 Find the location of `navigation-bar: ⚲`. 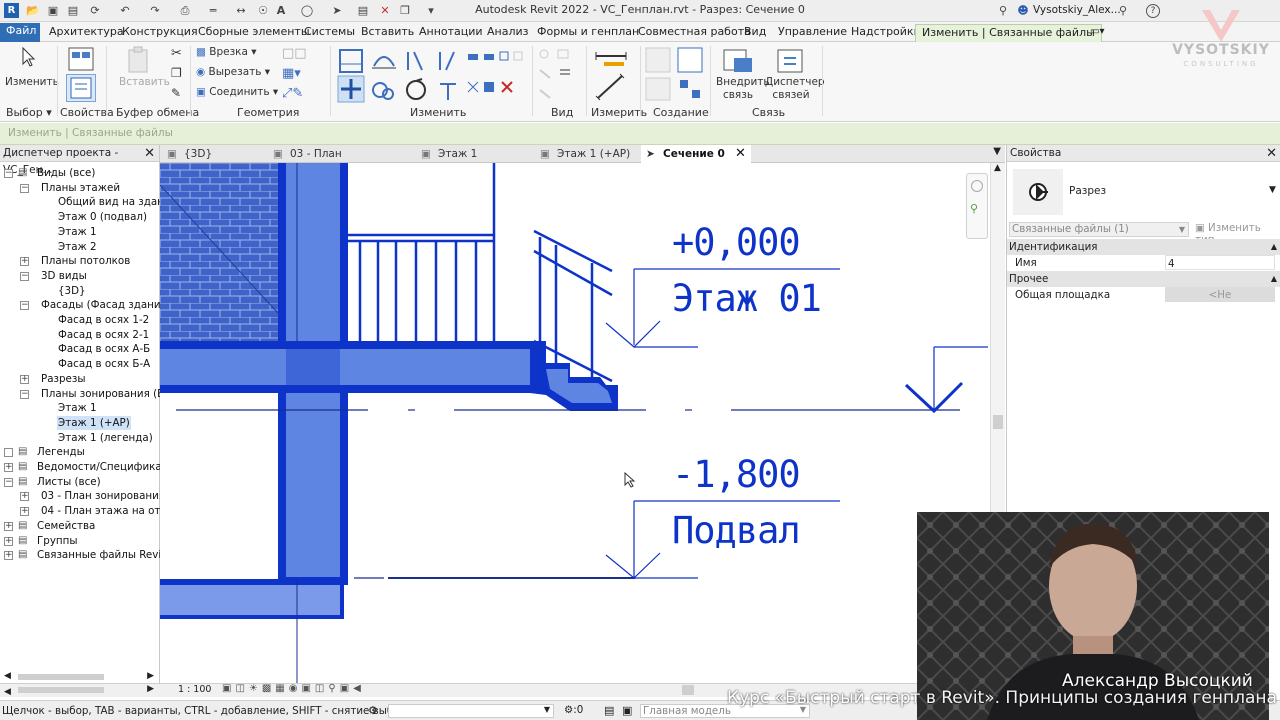

navigation-bar: ⚲ is located at coordinates (977, 206).